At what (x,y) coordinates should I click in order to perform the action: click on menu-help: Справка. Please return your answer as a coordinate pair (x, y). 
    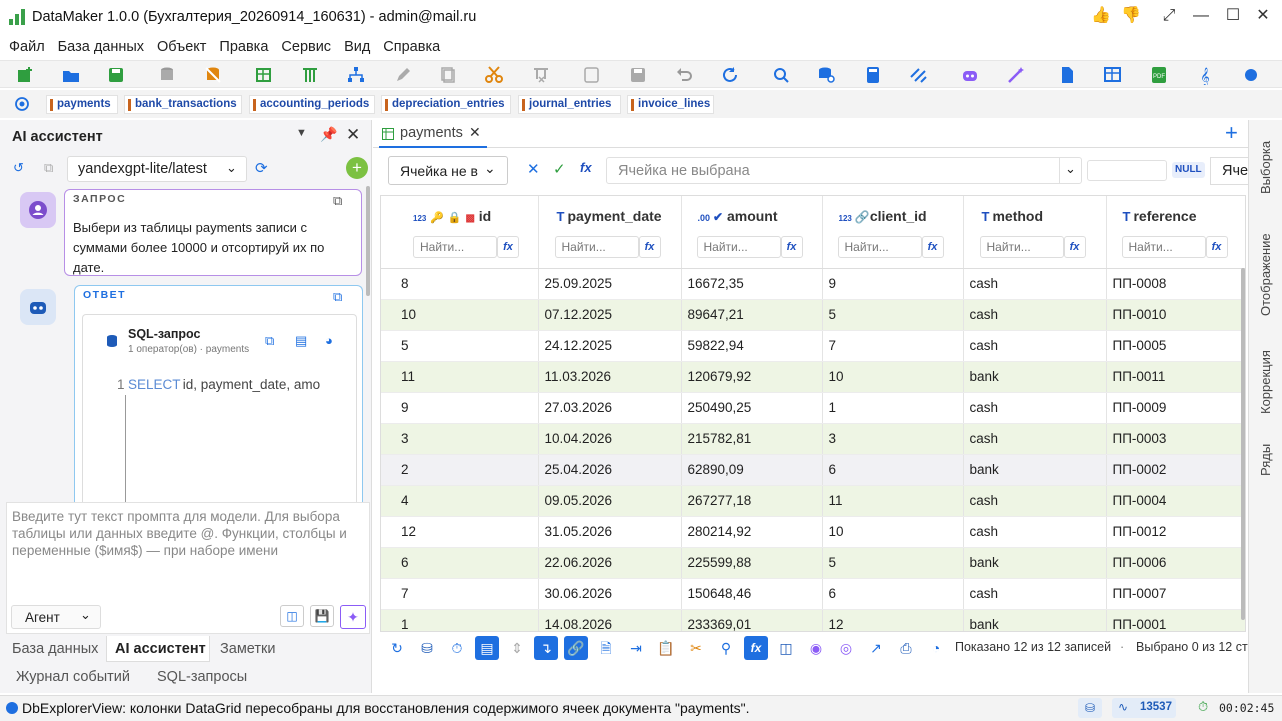
    Looking at the image, I should click on (411, 47).